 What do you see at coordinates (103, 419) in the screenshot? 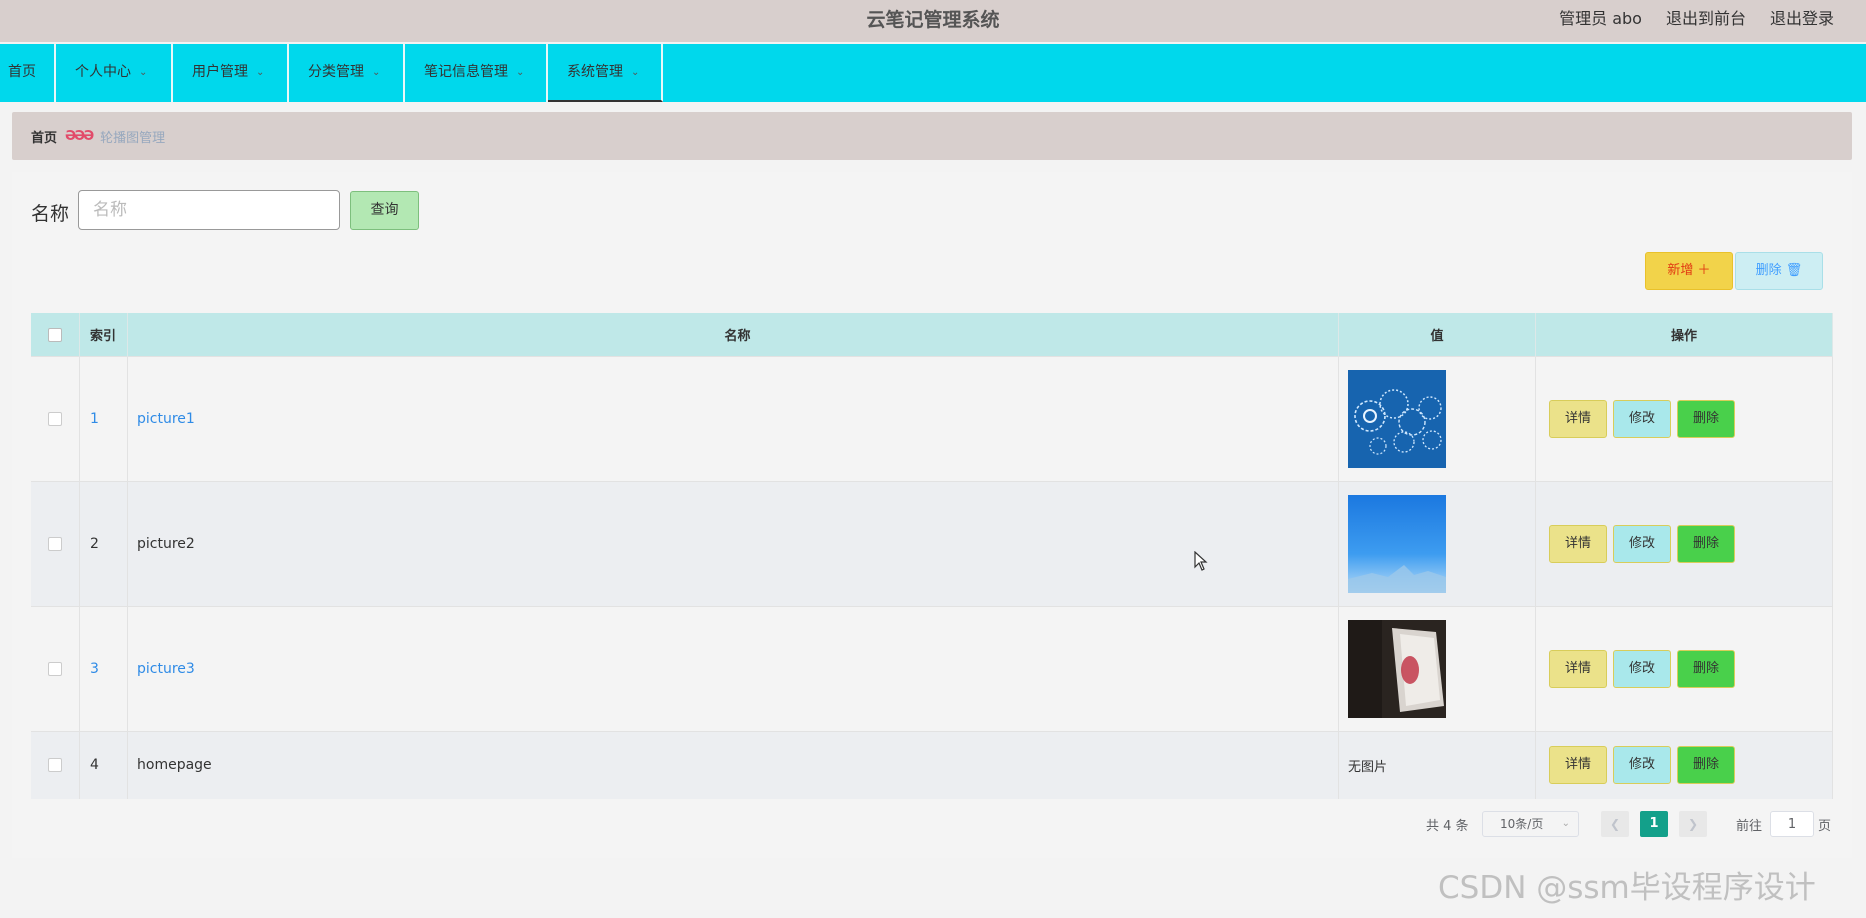
I see `row-index: 1` at bounding box center [103, 419].